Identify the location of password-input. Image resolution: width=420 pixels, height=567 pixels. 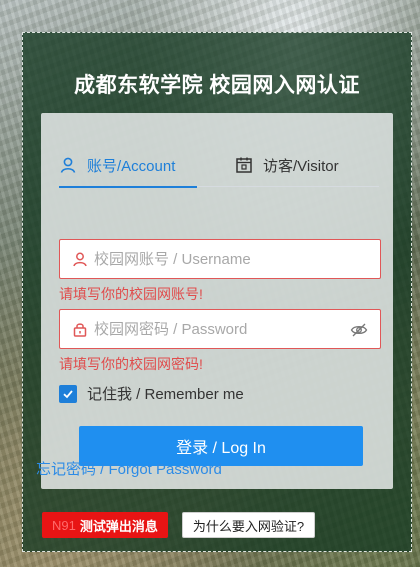
(219, 329).